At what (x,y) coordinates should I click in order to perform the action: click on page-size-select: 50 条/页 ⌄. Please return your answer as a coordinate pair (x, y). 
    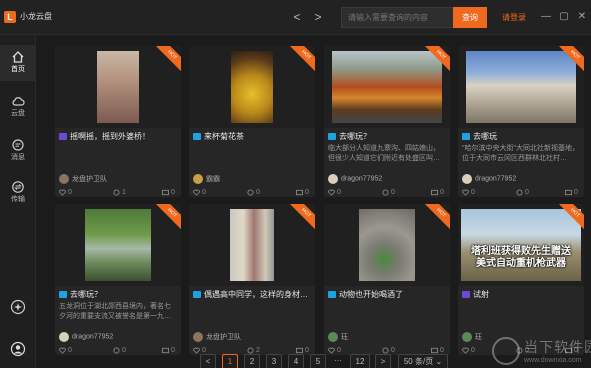
    Looking at the image, I should click on (423, 361).